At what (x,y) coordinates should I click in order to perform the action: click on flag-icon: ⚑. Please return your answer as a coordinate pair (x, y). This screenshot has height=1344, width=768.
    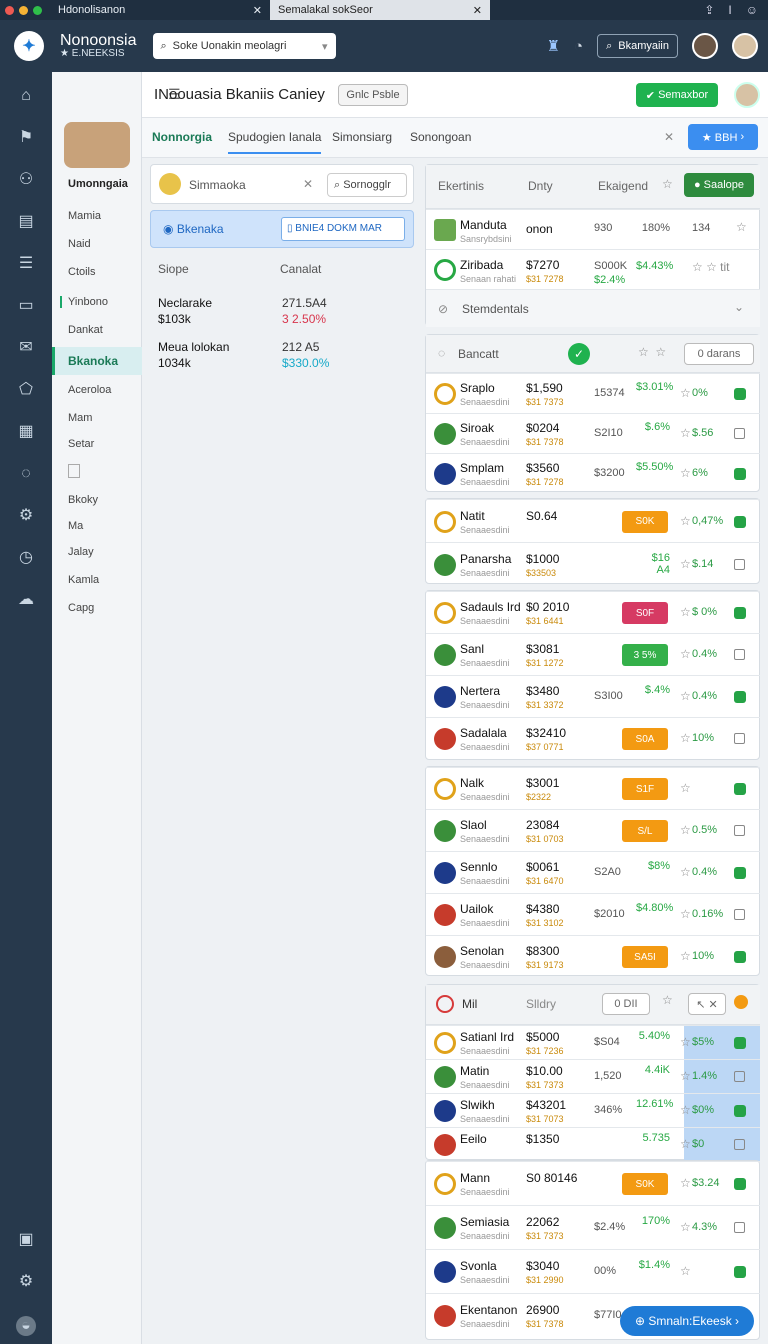
    Looking at the image, I should click on (26, 138).